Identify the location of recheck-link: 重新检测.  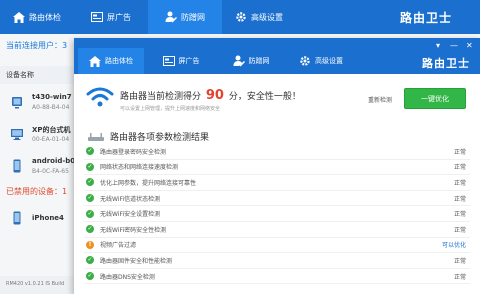
(380, 99).